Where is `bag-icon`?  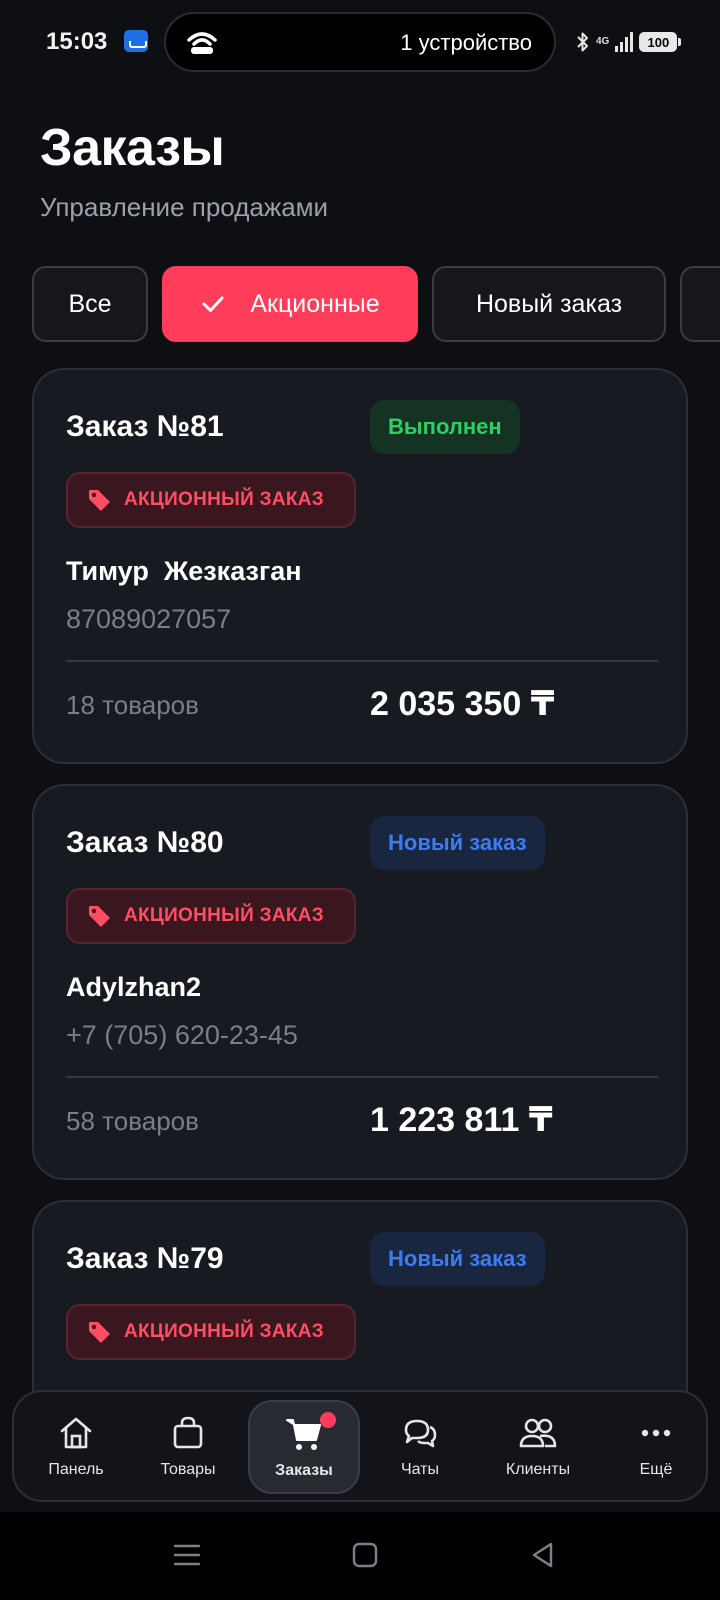 bag-icon is located at coordinates (188, 1432).